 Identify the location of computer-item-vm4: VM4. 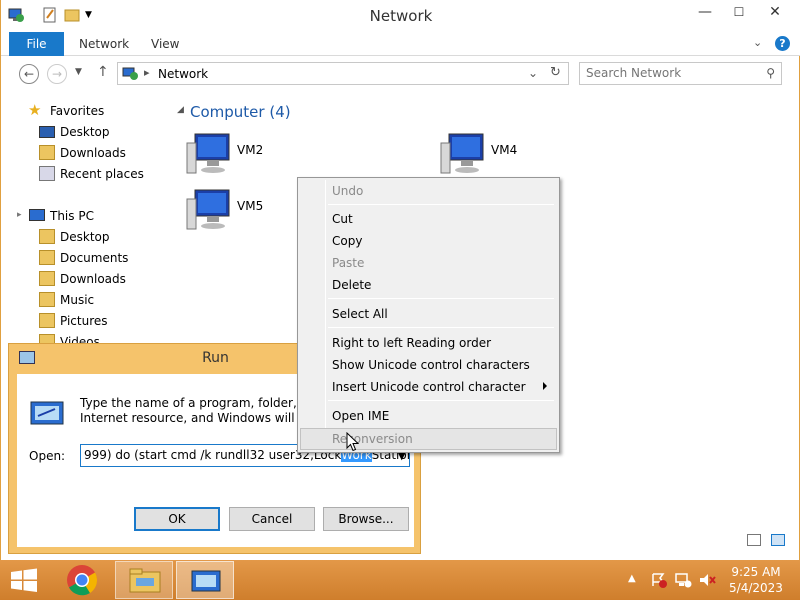
(514, 155).